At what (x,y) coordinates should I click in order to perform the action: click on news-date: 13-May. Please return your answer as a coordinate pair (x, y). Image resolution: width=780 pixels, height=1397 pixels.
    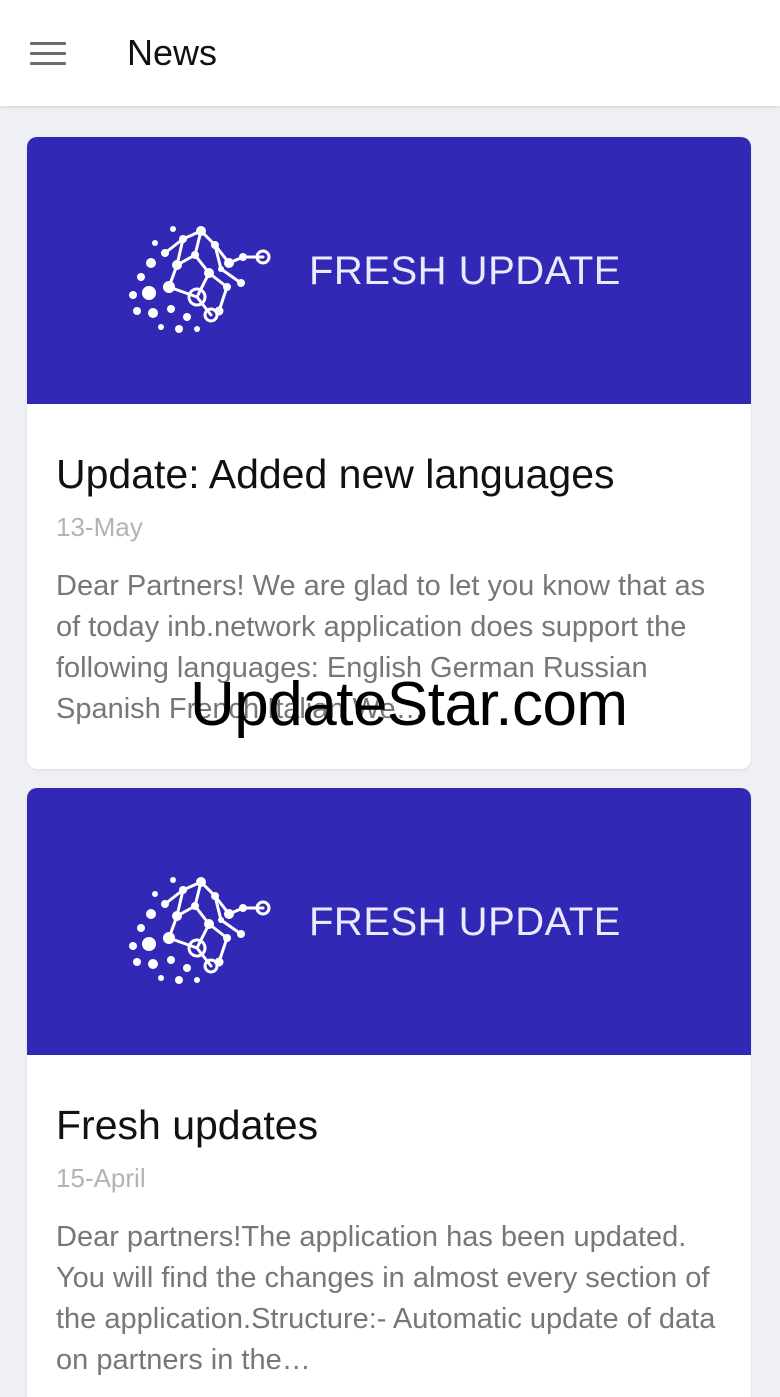
    Looking at the image, I should click on (99, 527).